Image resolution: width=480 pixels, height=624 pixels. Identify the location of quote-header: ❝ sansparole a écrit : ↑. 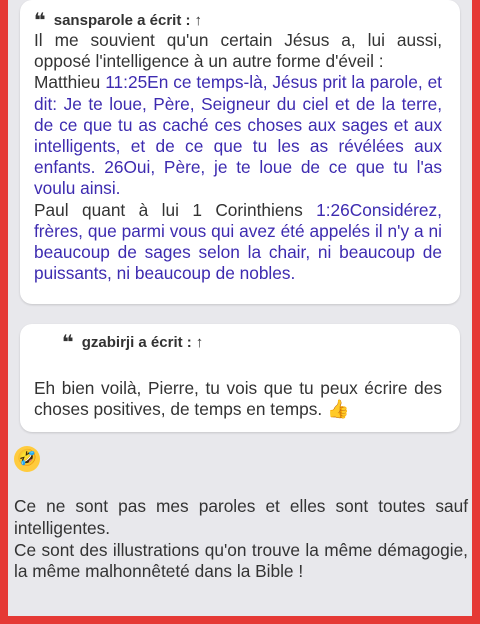
(238, 20).